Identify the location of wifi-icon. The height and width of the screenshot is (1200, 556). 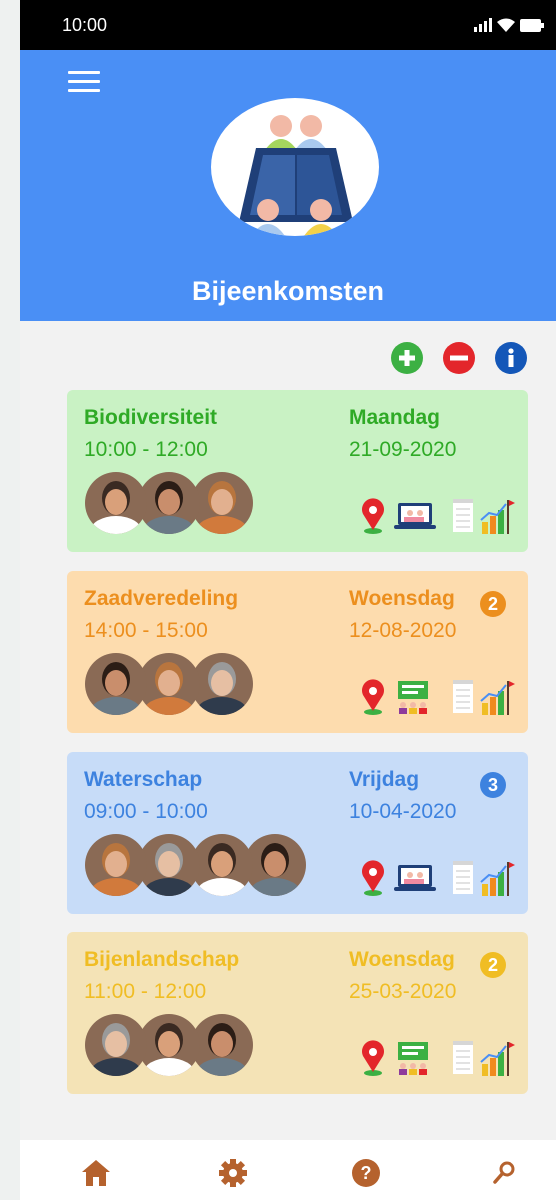
(506, 25).